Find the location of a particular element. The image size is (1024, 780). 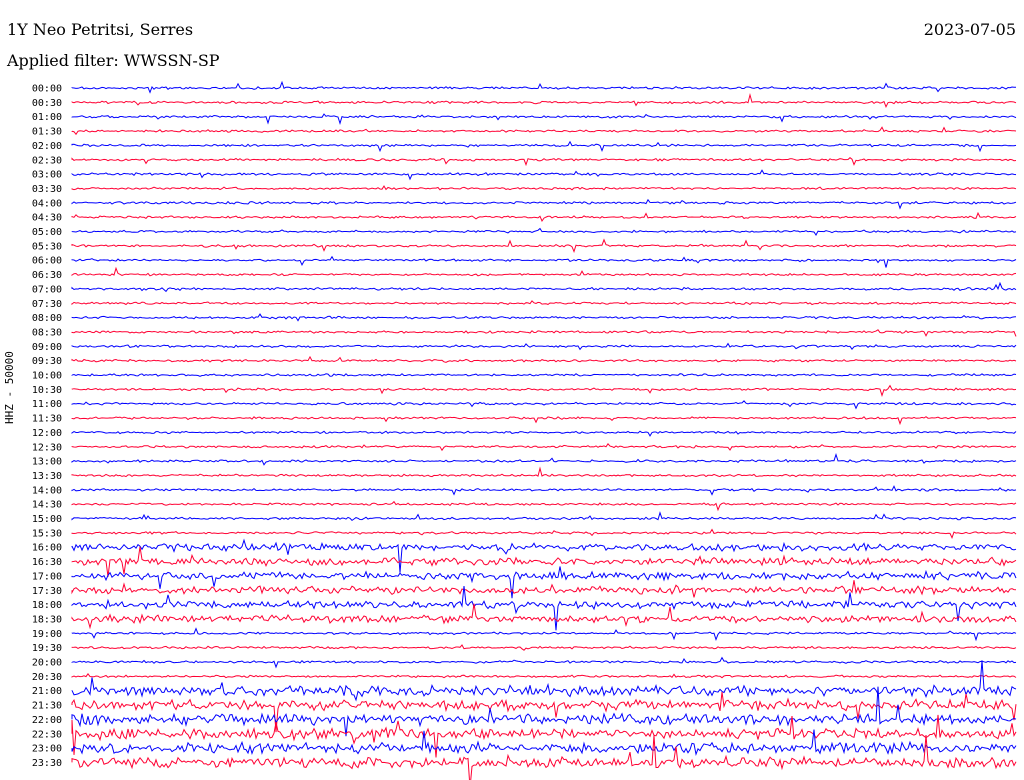

row-time-label: 14:30 is located at coordinates (47, 505).